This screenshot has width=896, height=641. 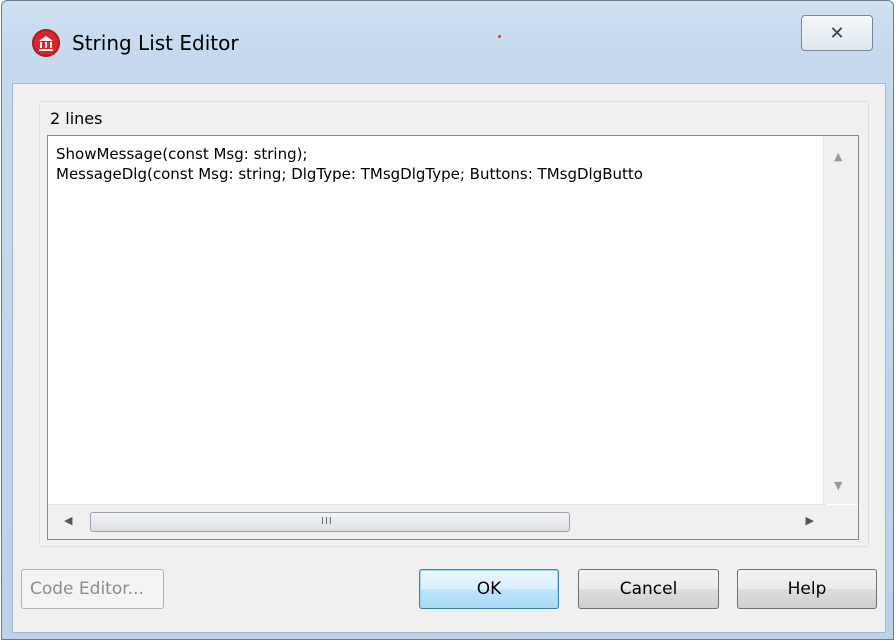 What do you see at coordinates (68, 520) in the screenshot?
I see `scroll-left-icon: ◀` at bounding box center [68, 520].